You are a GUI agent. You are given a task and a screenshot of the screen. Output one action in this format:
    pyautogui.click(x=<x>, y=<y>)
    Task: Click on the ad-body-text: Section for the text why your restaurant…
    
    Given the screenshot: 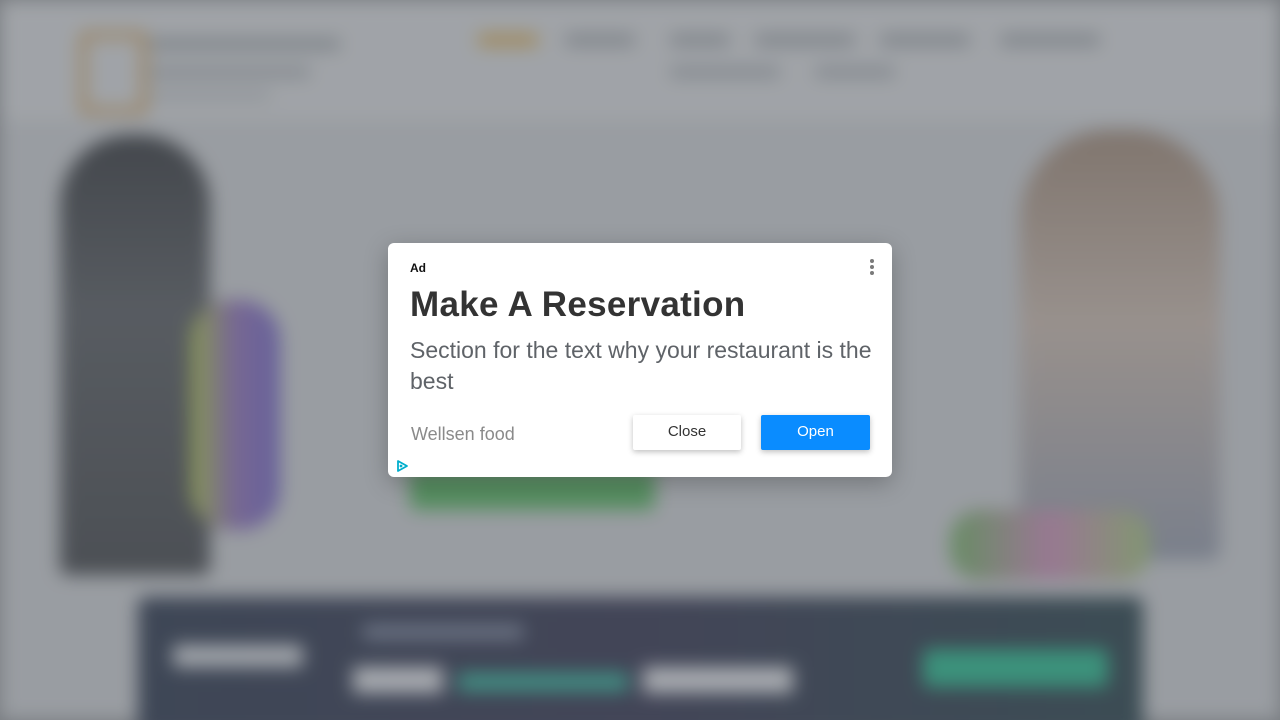 What is the action you would take?
    pyautogui.click(x=641, y=365)
    